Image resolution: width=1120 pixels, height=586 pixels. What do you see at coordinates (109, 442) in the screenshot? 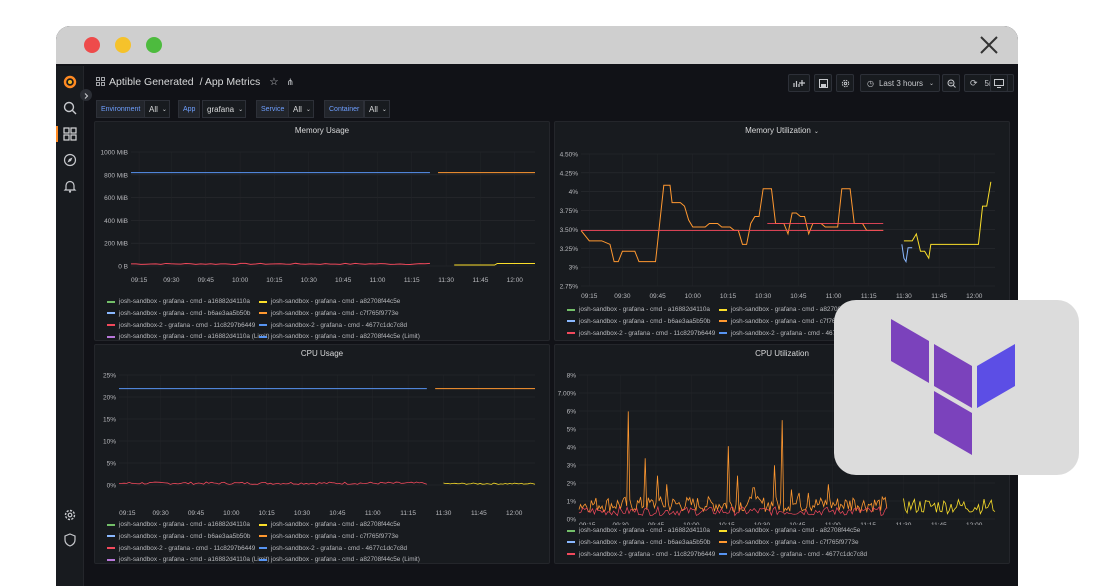
I see `y-tick-label: 10%` at bounding box center [109, 442].